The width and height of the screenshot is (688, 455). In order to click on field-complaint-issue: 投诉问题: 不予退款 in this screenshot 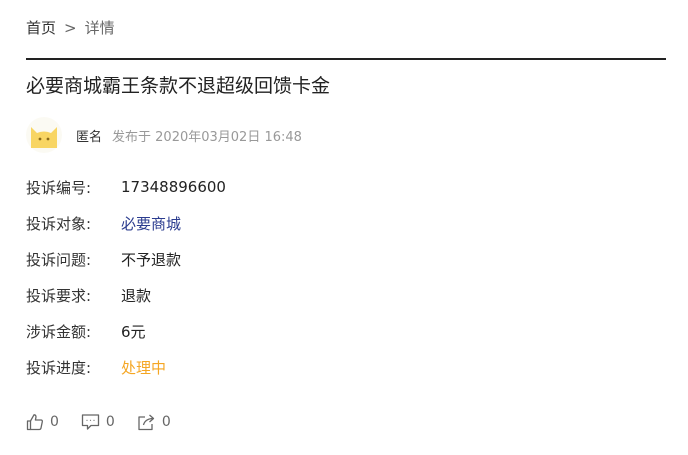, I will do `click(103, 259)`.